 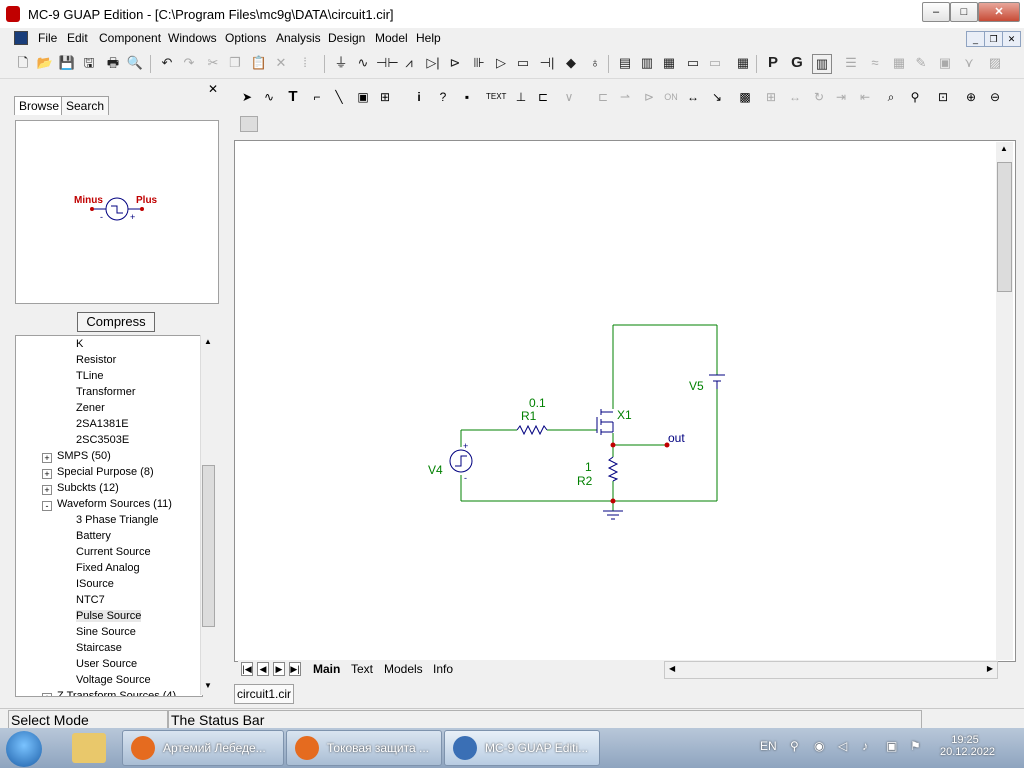 What do you see at coordinates (85, 105) in the screenshot?
I see `tab-search: Search` at bounding box center [85, 105].